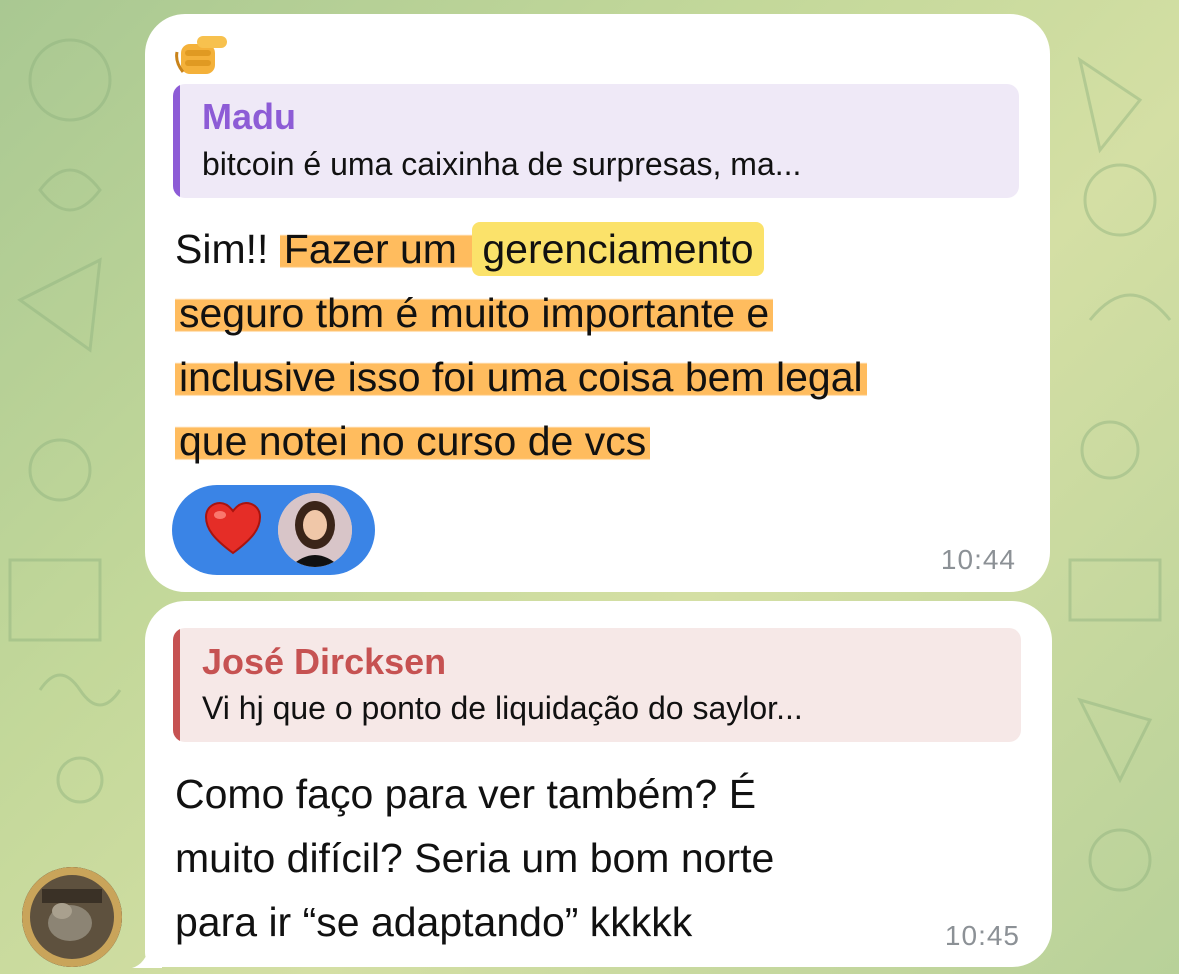 This screenshot has height=974, width=1179. What do you see at coordinates (466, 794) in the screenshot?
I see `message-line: Como faço para ver também? É` at bounding box center [466, 794].